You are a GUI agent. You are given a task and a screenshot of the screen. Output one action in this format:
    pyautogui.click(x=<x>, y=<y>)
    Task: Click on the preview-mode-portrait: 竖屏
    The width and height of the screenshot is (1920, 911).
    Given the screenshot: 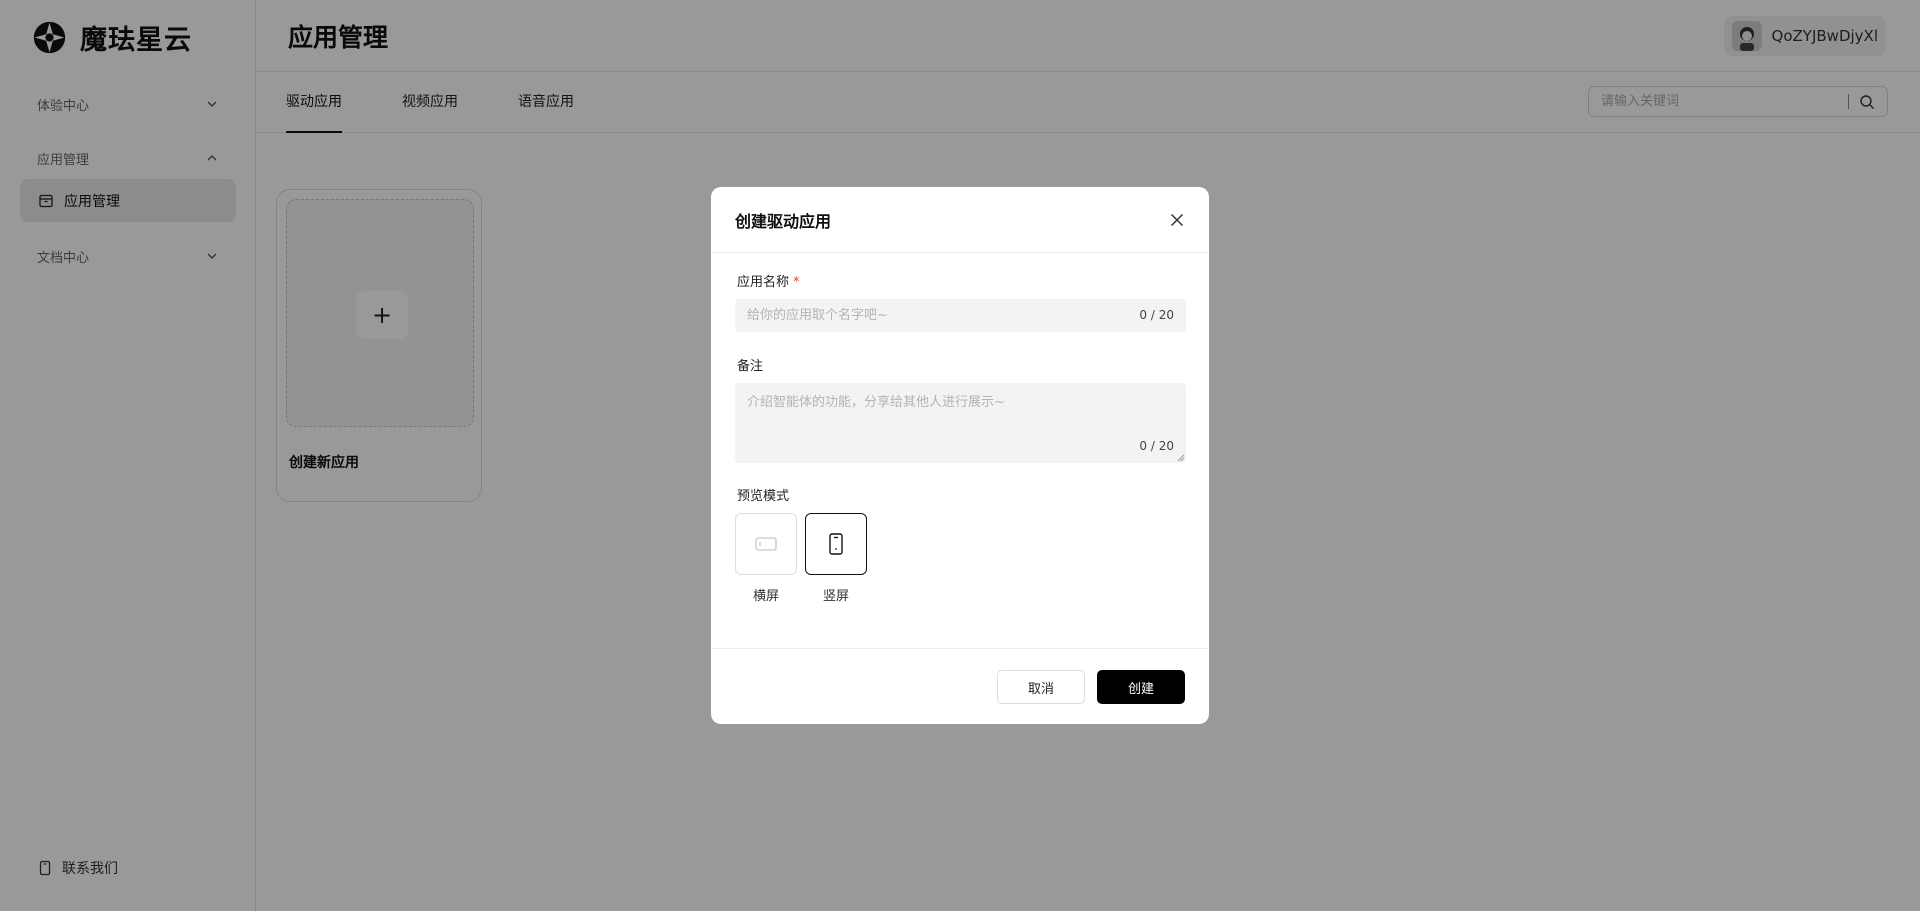 What is the action you would take?
    pyautogui.click(x=836, y=558)
    